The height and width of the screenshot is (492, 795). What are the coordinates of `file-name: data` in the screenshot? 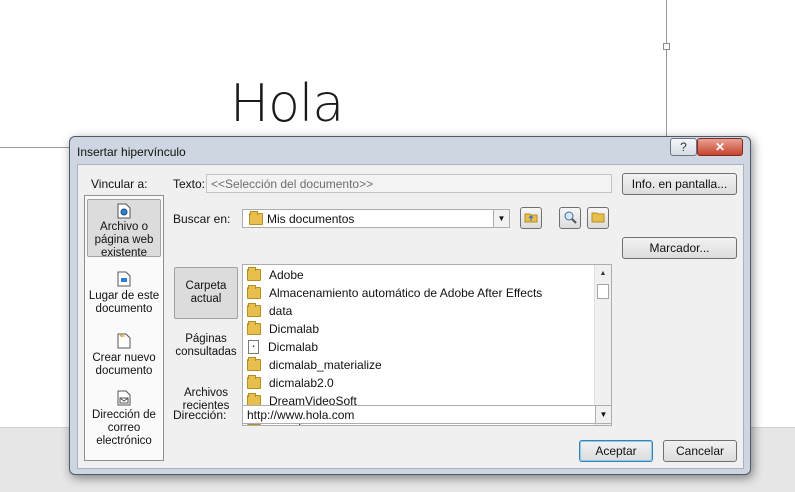 It's located at (281, 311).